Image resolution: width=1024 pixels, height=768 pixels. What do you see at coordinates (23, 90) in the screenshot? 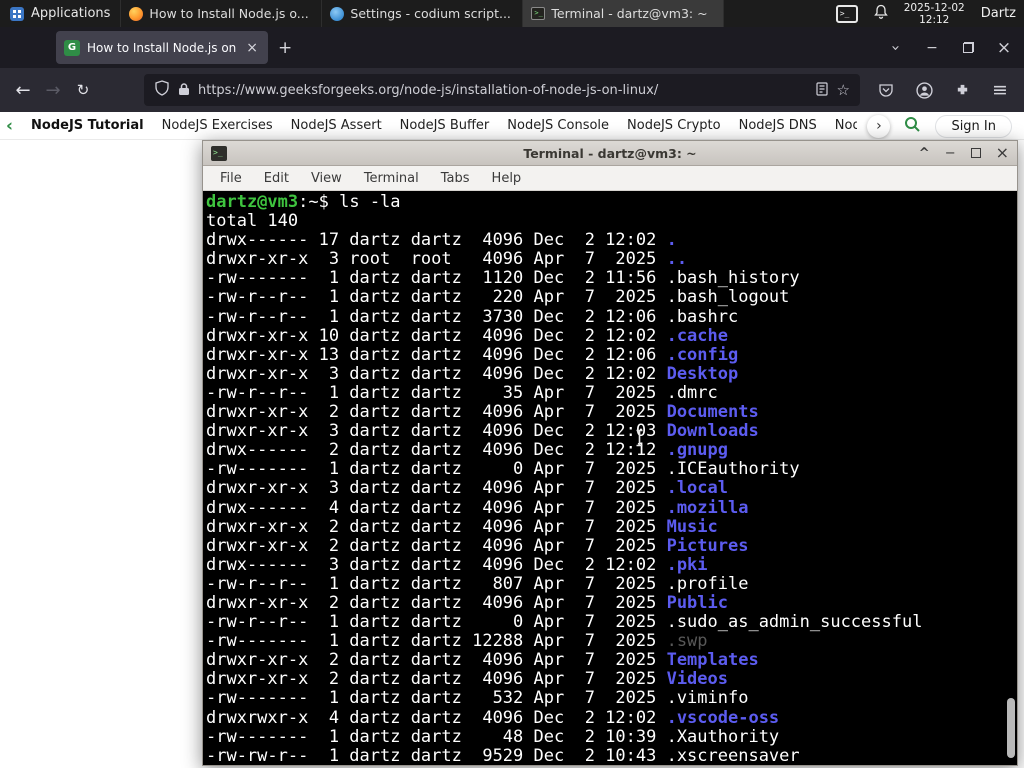
I see `back-button: ←` at bounding box center [23, 90].